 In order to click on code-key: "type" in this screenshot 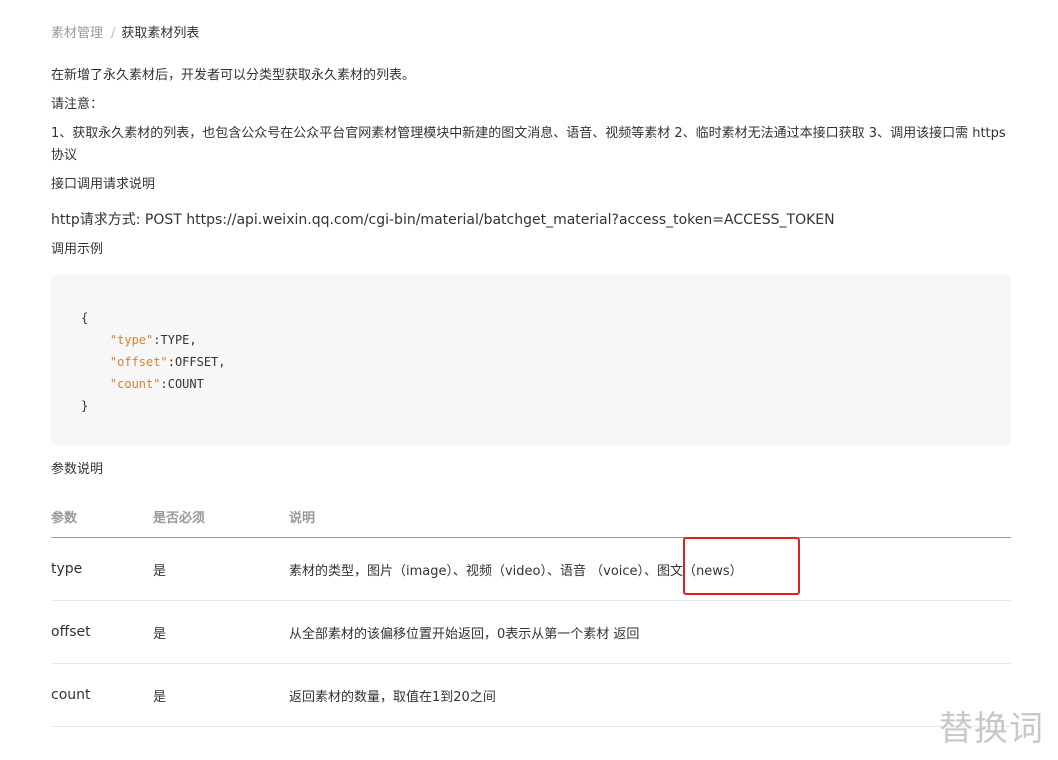, I will do `click(131, 340)`.